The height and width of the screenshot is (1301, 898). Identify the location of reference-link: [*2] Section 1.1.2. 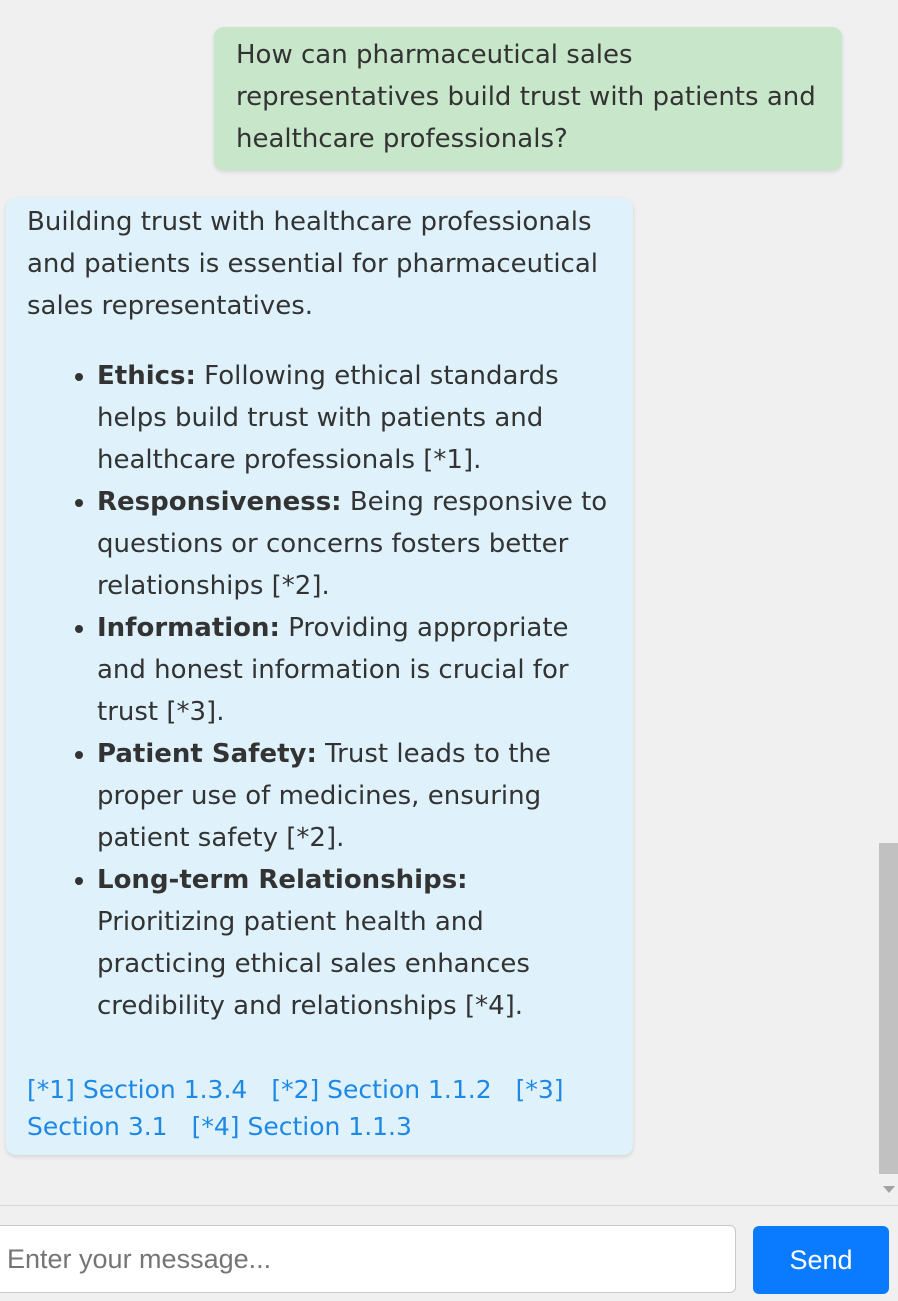
(381, 1089).